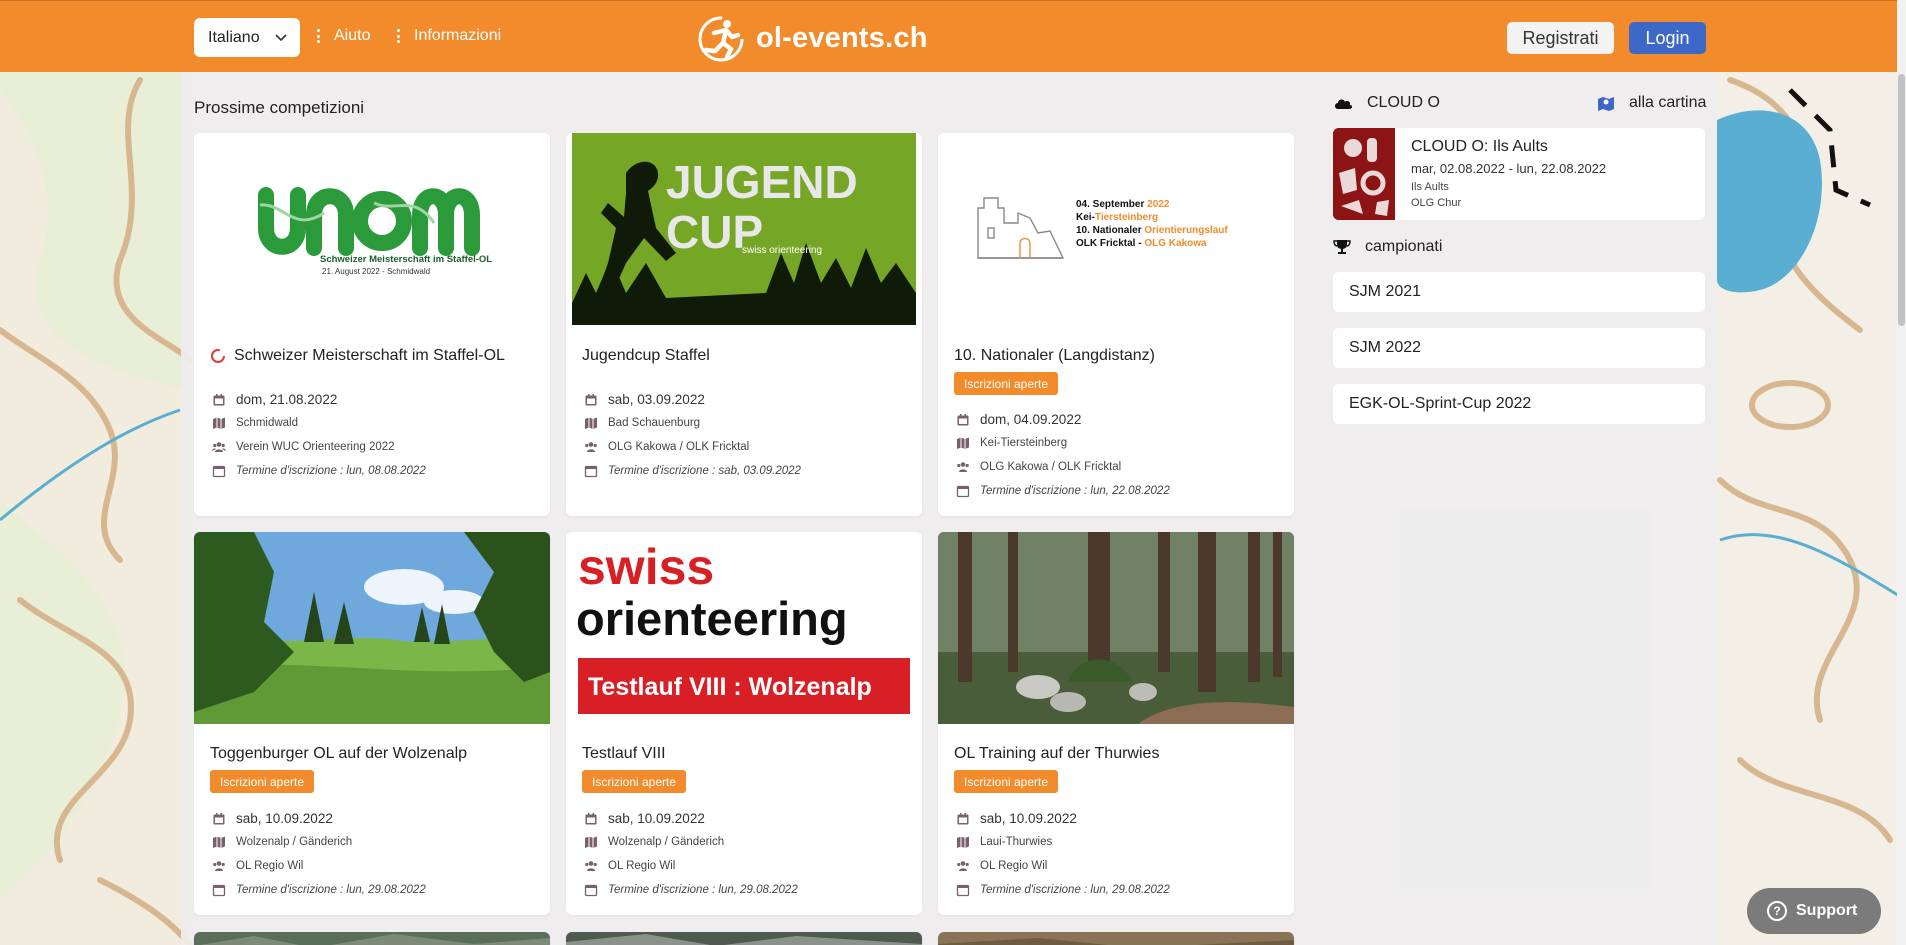  Describe the element at coordinates (1519, 348) in the screenshot. I see `championship-item: SJM 2022` at that location.